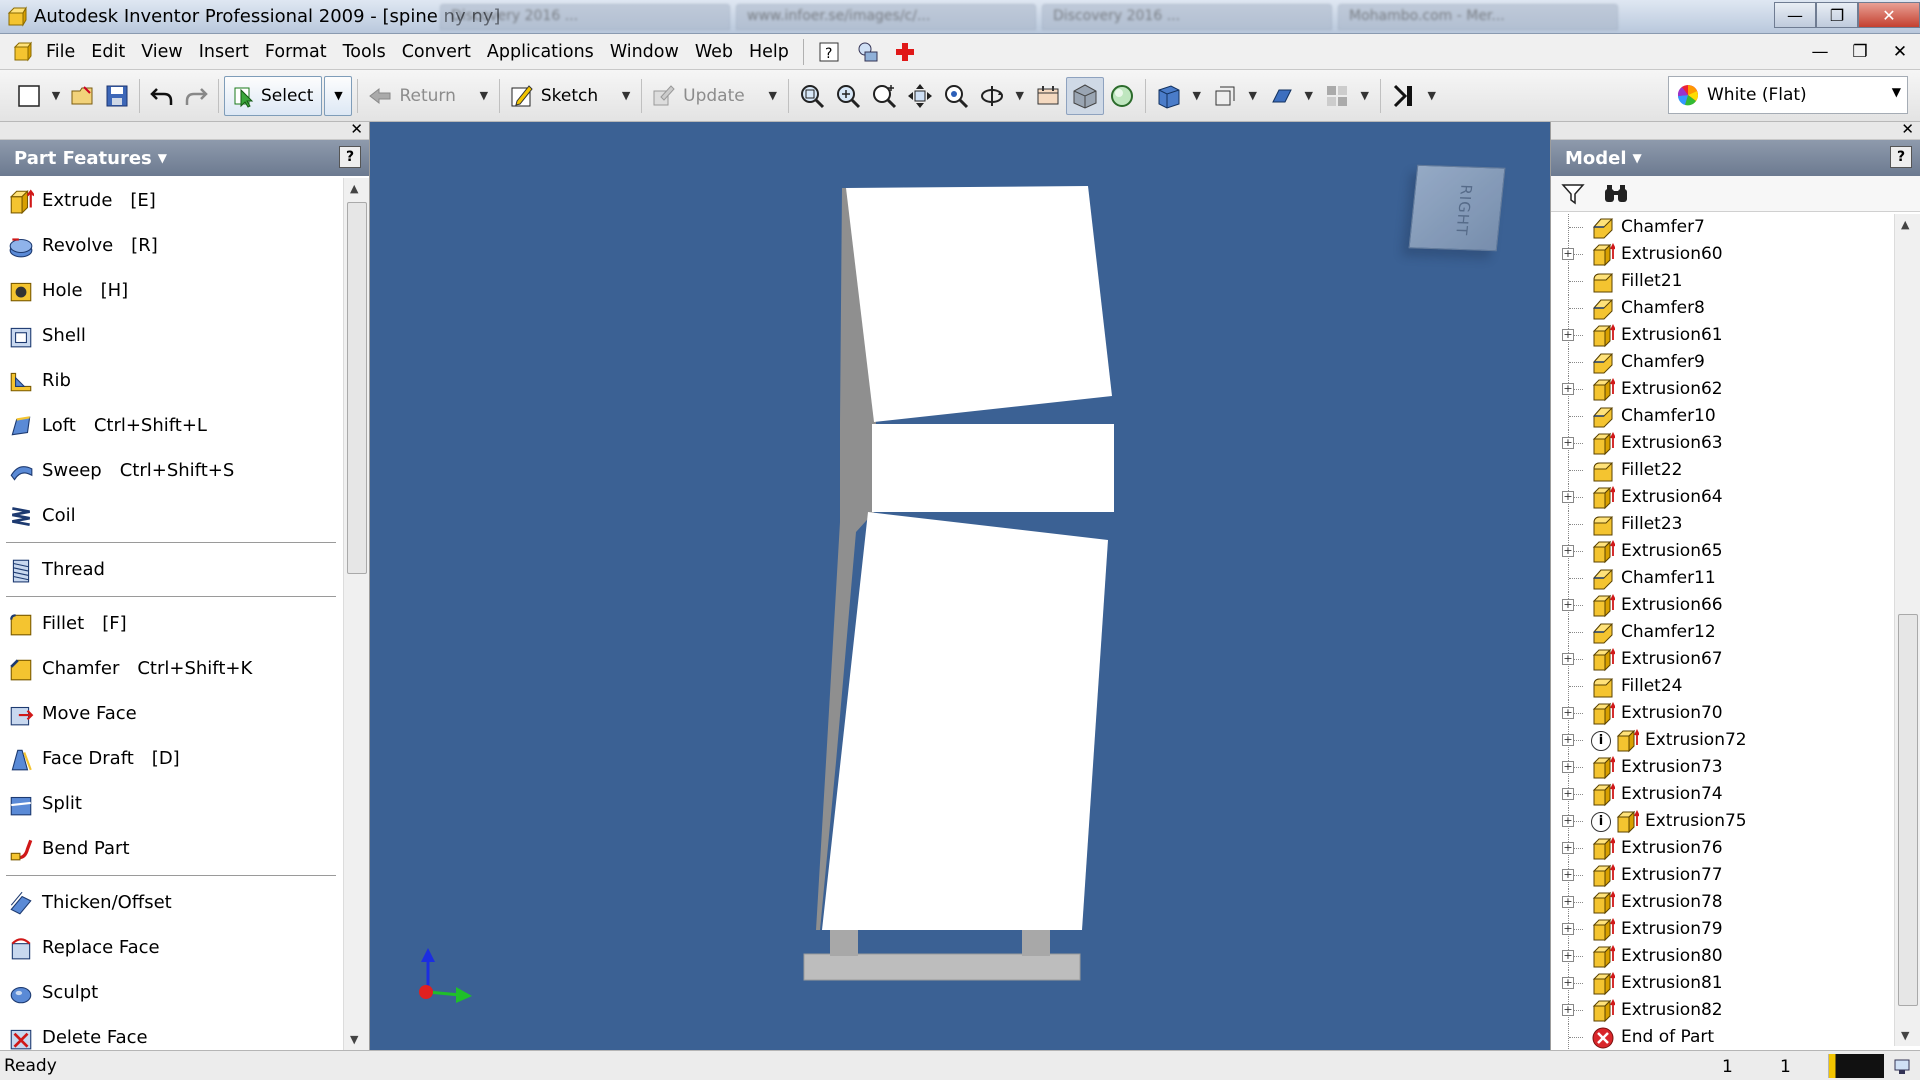 This screenshot has height=1080, width=1920. Describe the element at coordinates (296, 52) in the screenshot. I see `menu-format: Format` at that location.